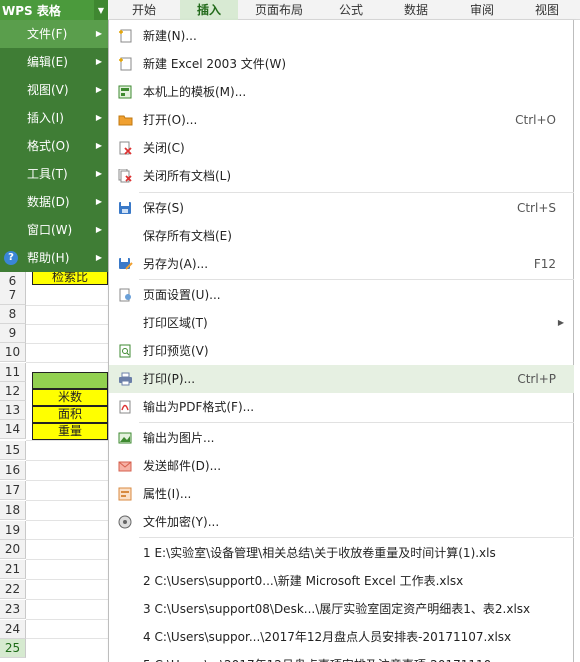 This screenshot has height=662, width=580. Describe the element at coordinates (13, 530) in the screenshot. I see `row-header: 19` at that location.